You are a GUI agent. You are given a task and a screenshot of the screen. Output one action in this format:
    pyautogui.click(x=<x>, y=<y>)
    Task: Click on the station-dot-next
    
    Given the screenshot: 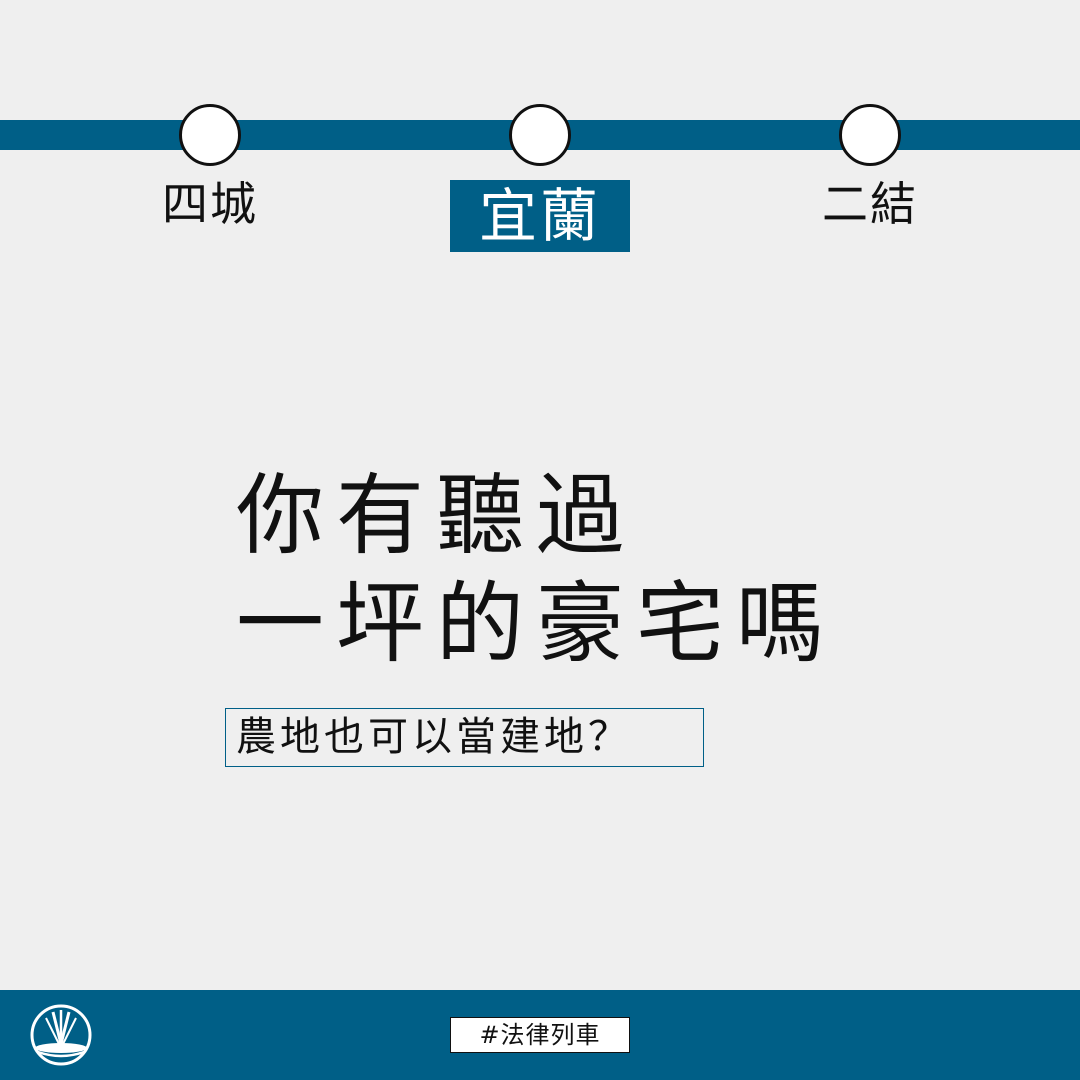 What is the action you would take?
    pyautogui.click(x=870, y=135)
    